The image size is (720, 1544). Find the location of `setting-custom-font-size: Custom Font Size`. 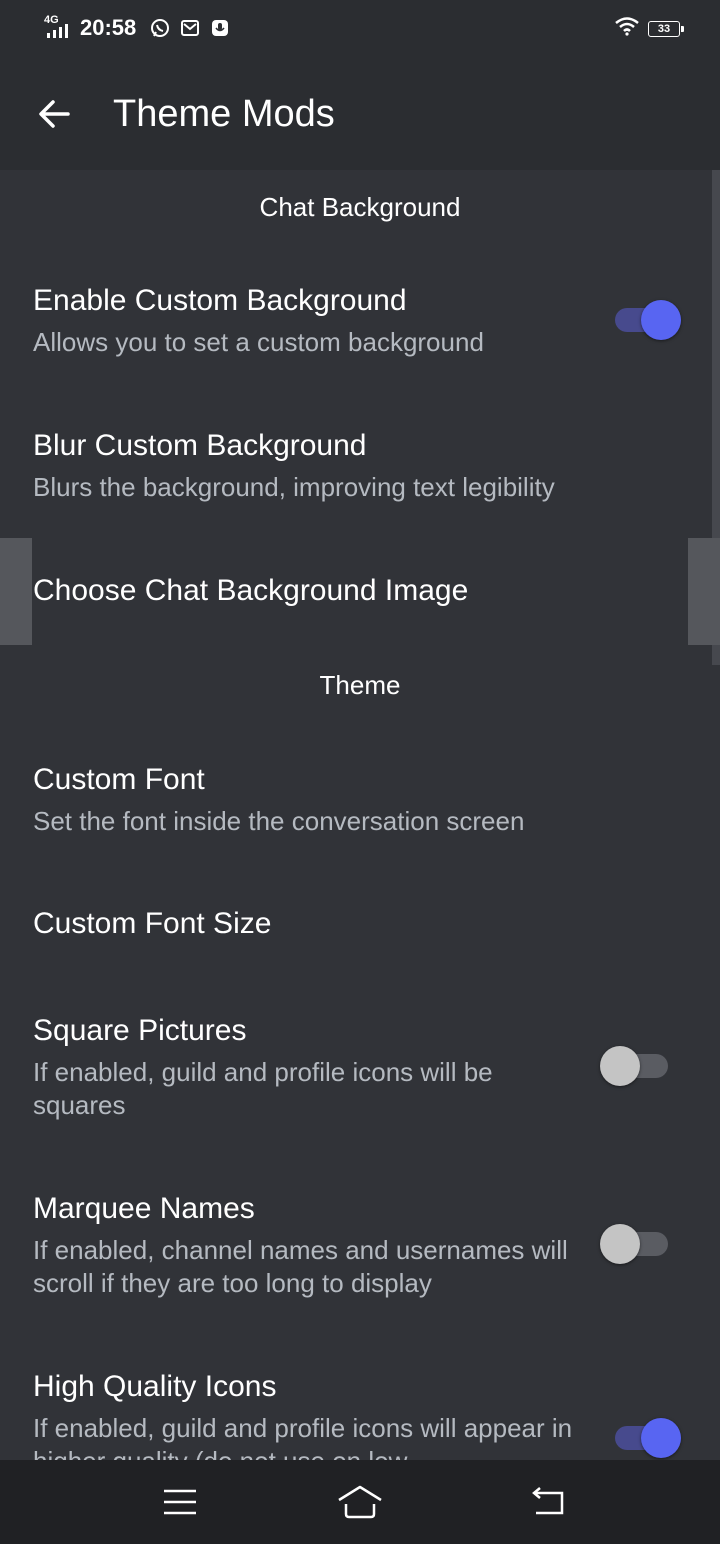

setting-custom-font-size: Custom Font Size is located at coordinates (360, 930).